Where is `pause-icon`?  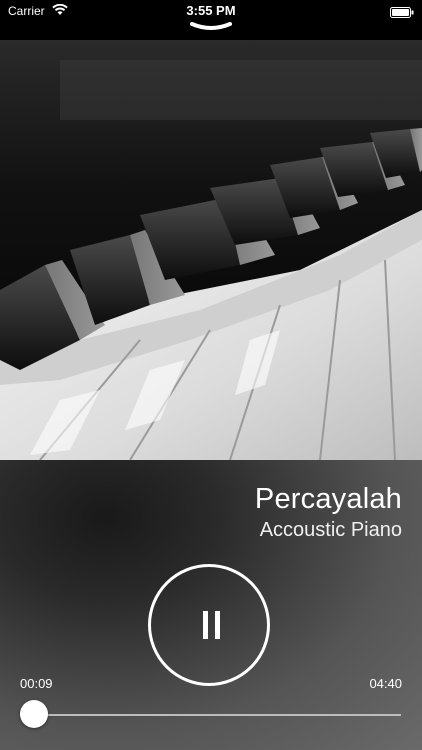 pause-icon is located at coordinates (212, 625).